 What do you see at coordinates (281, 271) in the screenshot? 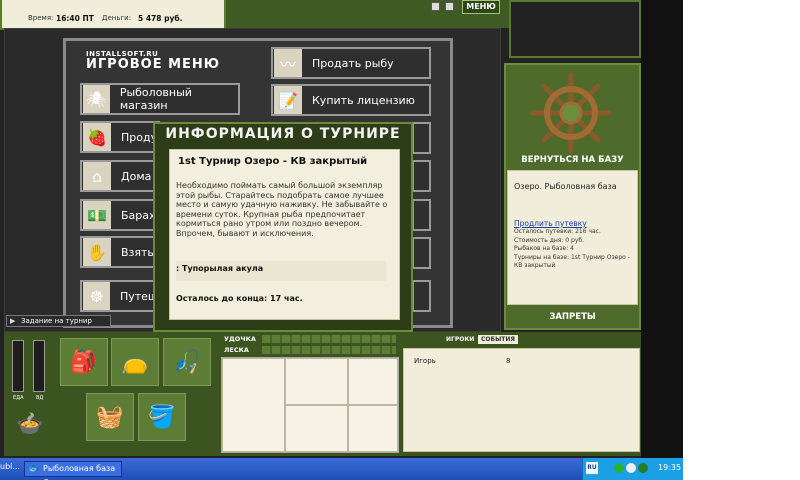
I see `tournament-fish: : Тупорылая акула` at bounding box center [281, 271].